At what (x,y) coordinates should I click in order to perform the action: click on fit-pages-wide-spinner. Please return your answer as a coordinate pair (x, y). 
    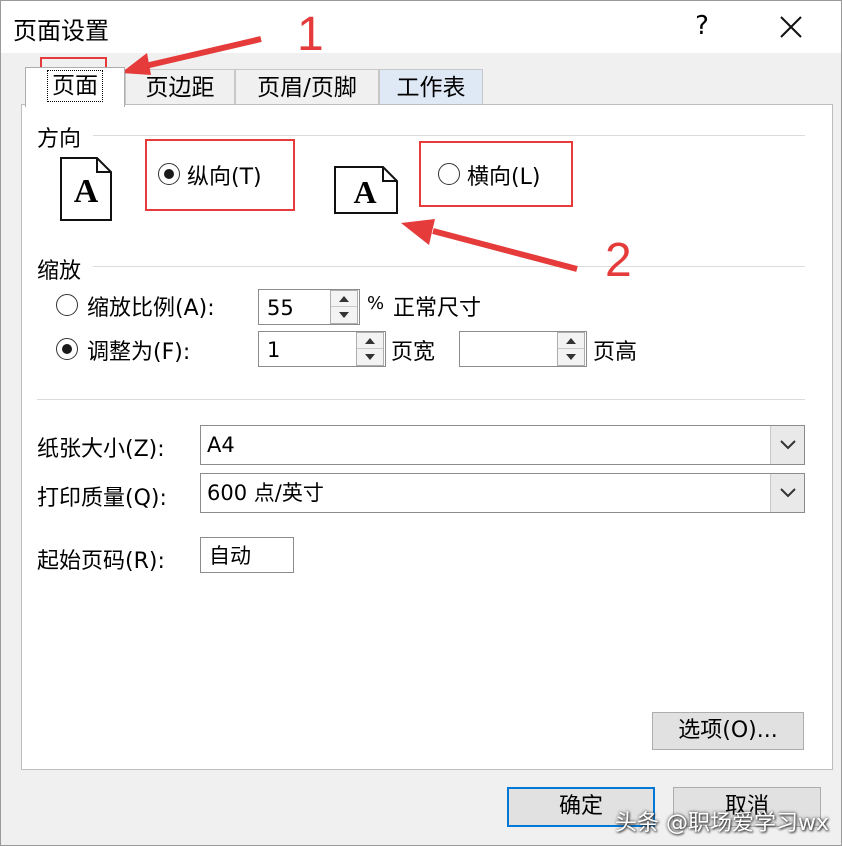
    Looking at the image, I should click on (370, 349).